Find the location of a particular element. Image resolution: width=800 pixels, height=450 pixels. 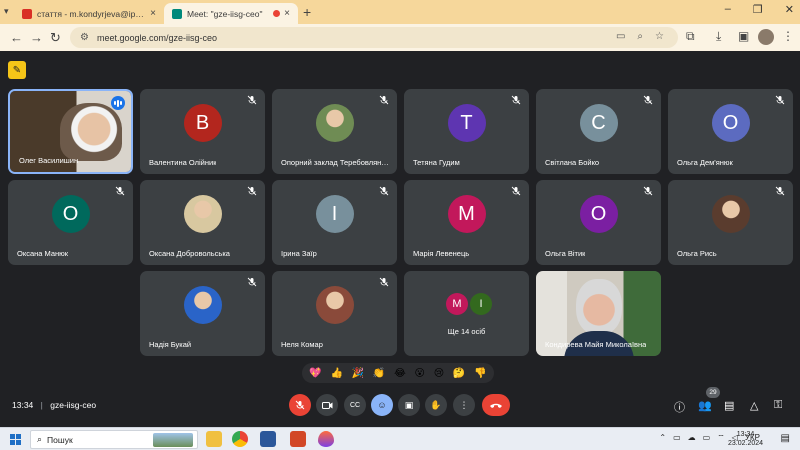

participant-tile: Ольга Рись is located at coordinates (730, 222).